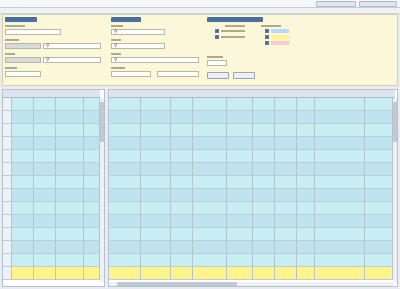  Describe the element at coordinates (251, 284) in the screenshot. I see `right-grid-h-scrollbar` at that location.